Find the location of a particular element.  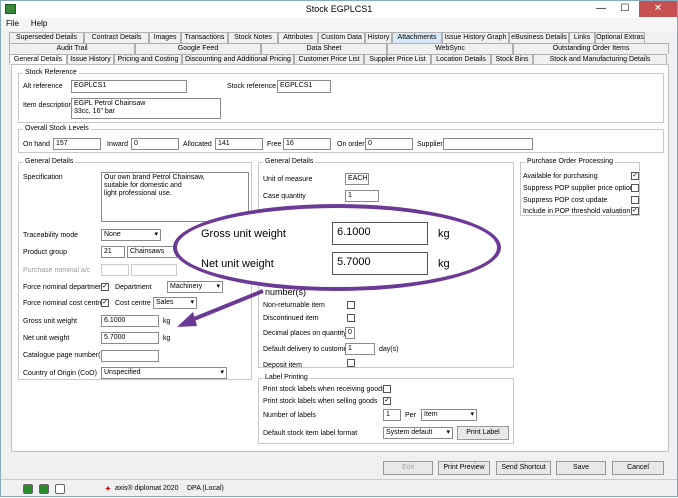

callout-arrow is located at coordinates (220, 308).